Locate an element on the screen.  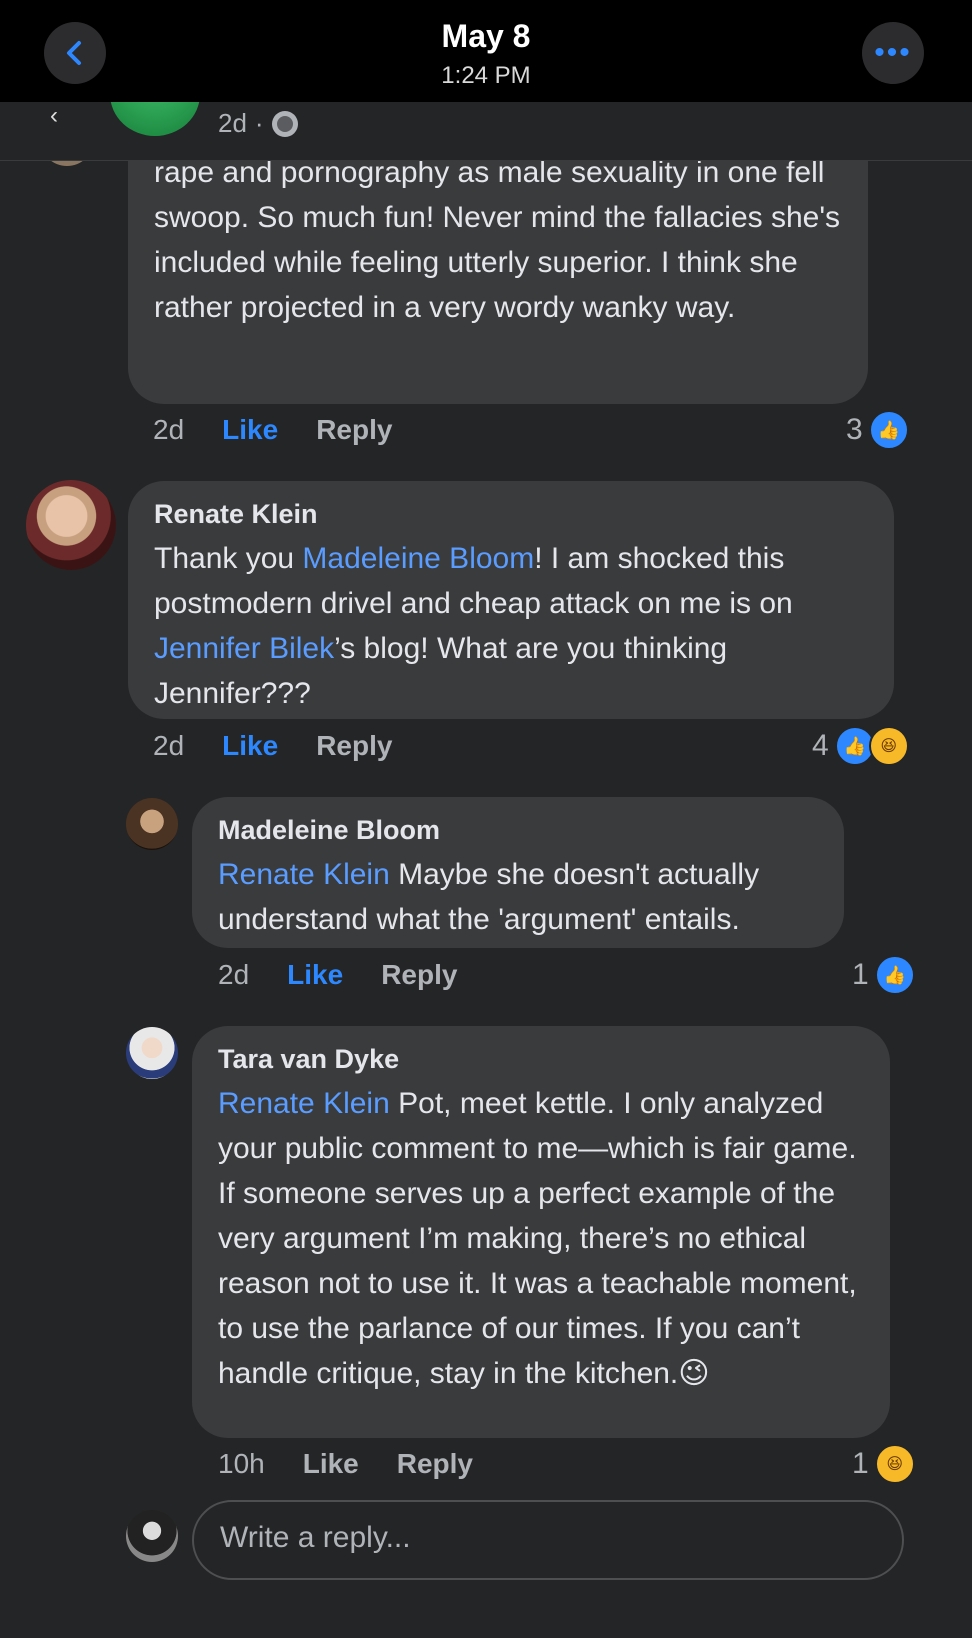
comment-text-prefix: Thank you is located at coordinates (228, 558).